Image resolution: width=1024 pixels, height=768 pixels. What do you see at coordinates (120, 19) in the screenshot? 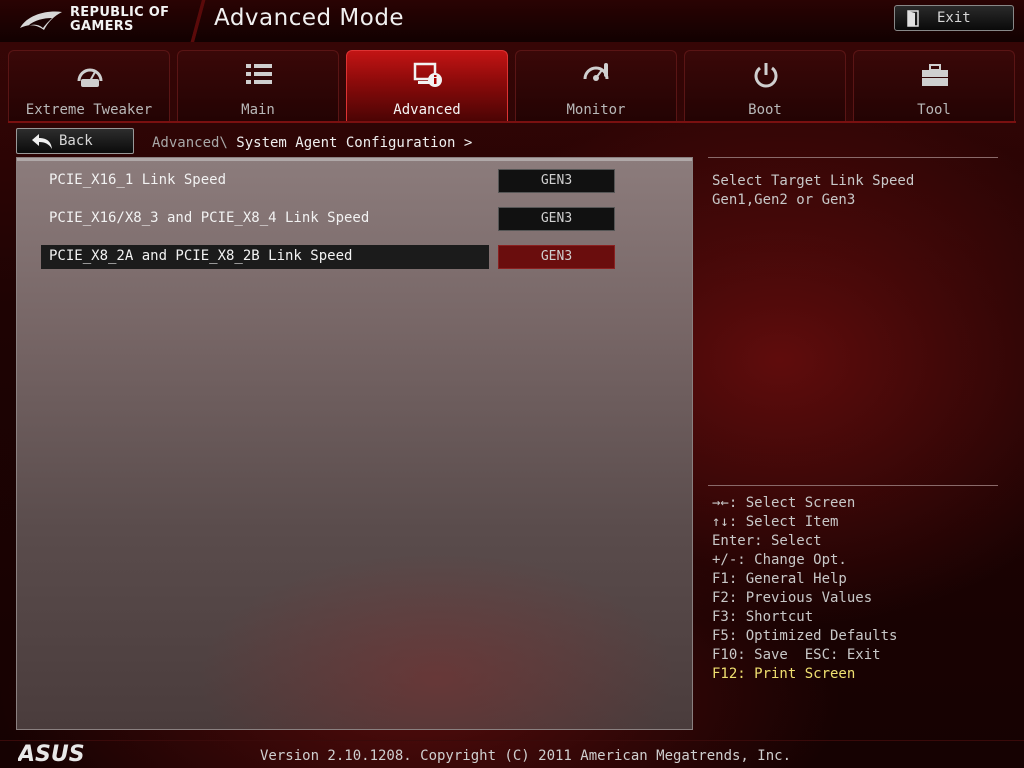
I see `rog-logo-text: REPUBLIC OF GAMERS` at bounding box center [120, 19].